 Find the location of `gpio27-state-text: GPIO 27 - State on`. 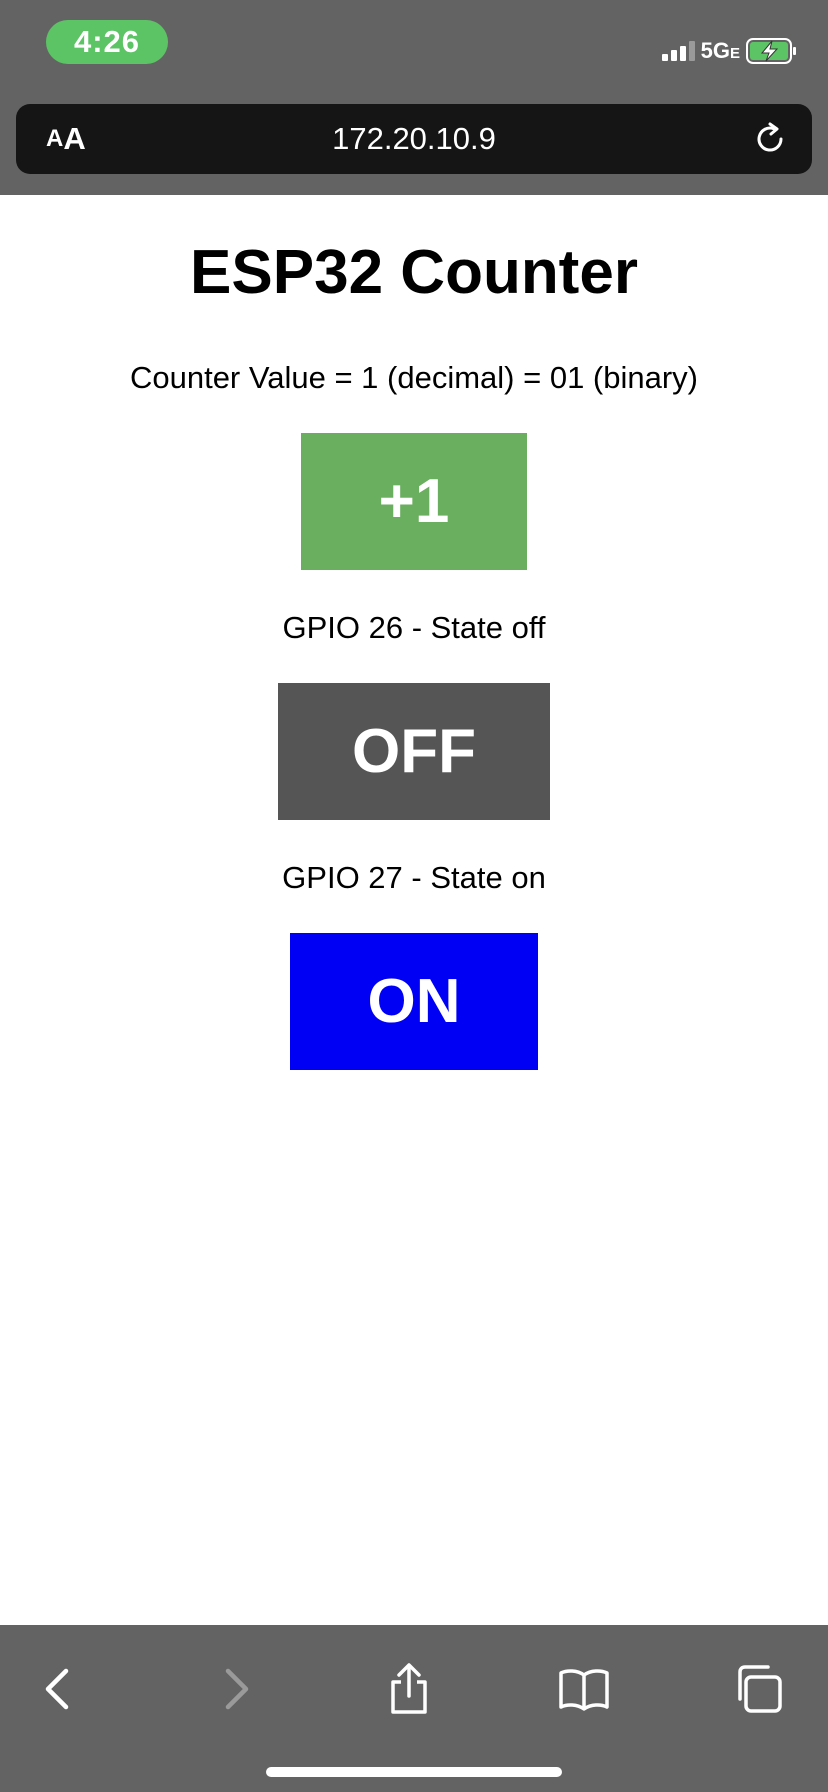

gpio27-state-text: GPIO 27 - State on is located at coordinates (414, 877).